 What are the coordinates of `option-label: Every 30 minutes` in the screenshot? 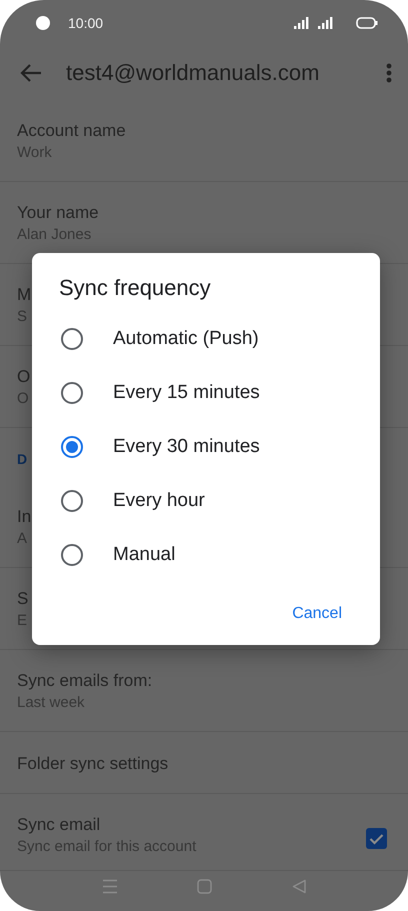 It's located at (186, 447).